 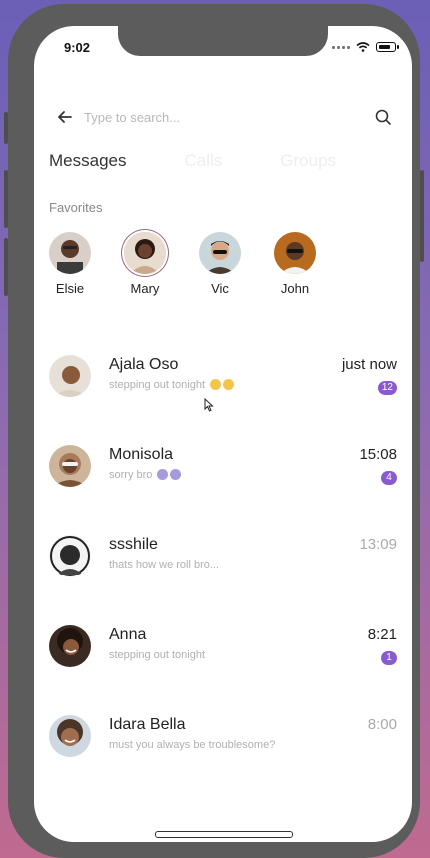 I want to click on search-input, so click(x=228, y=117).